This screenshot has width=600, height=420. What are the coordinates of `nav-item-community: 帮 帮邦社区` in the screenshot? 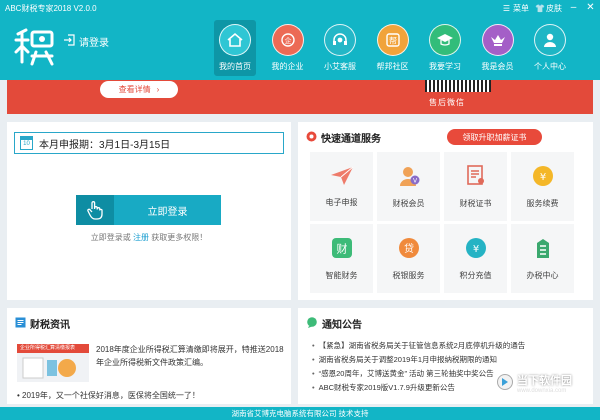 It's located at (393, 48).